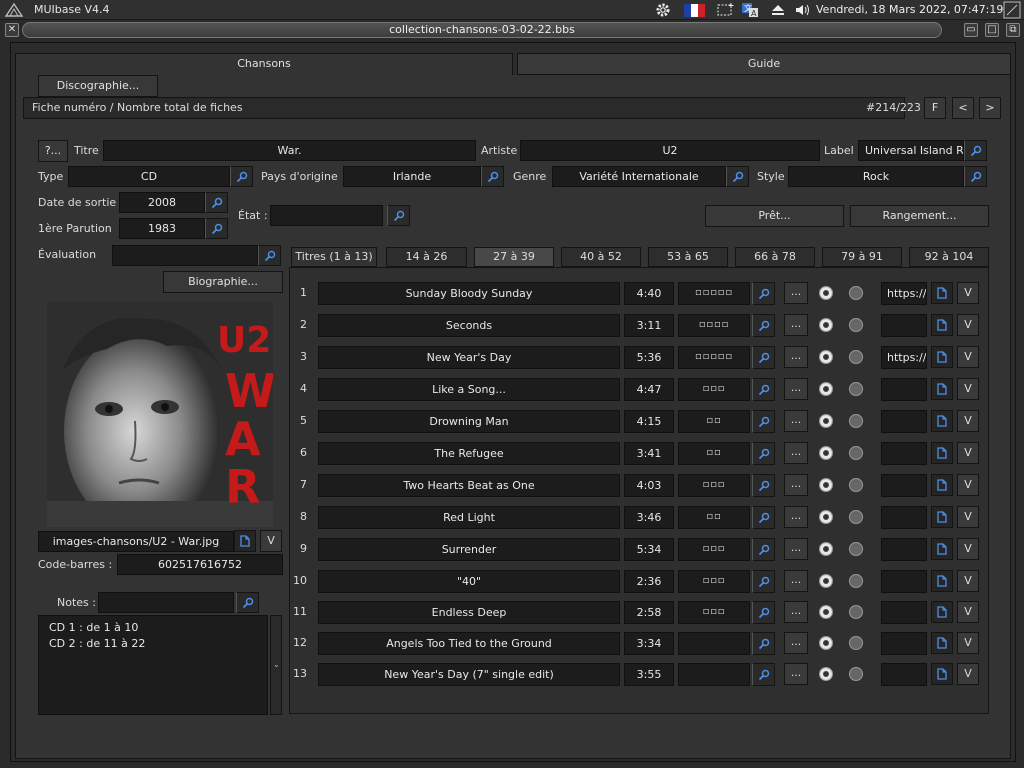 This screenshot has width=1024, height=768. I want to click on track-tab-5: 53 à 65, so click(688, 257).